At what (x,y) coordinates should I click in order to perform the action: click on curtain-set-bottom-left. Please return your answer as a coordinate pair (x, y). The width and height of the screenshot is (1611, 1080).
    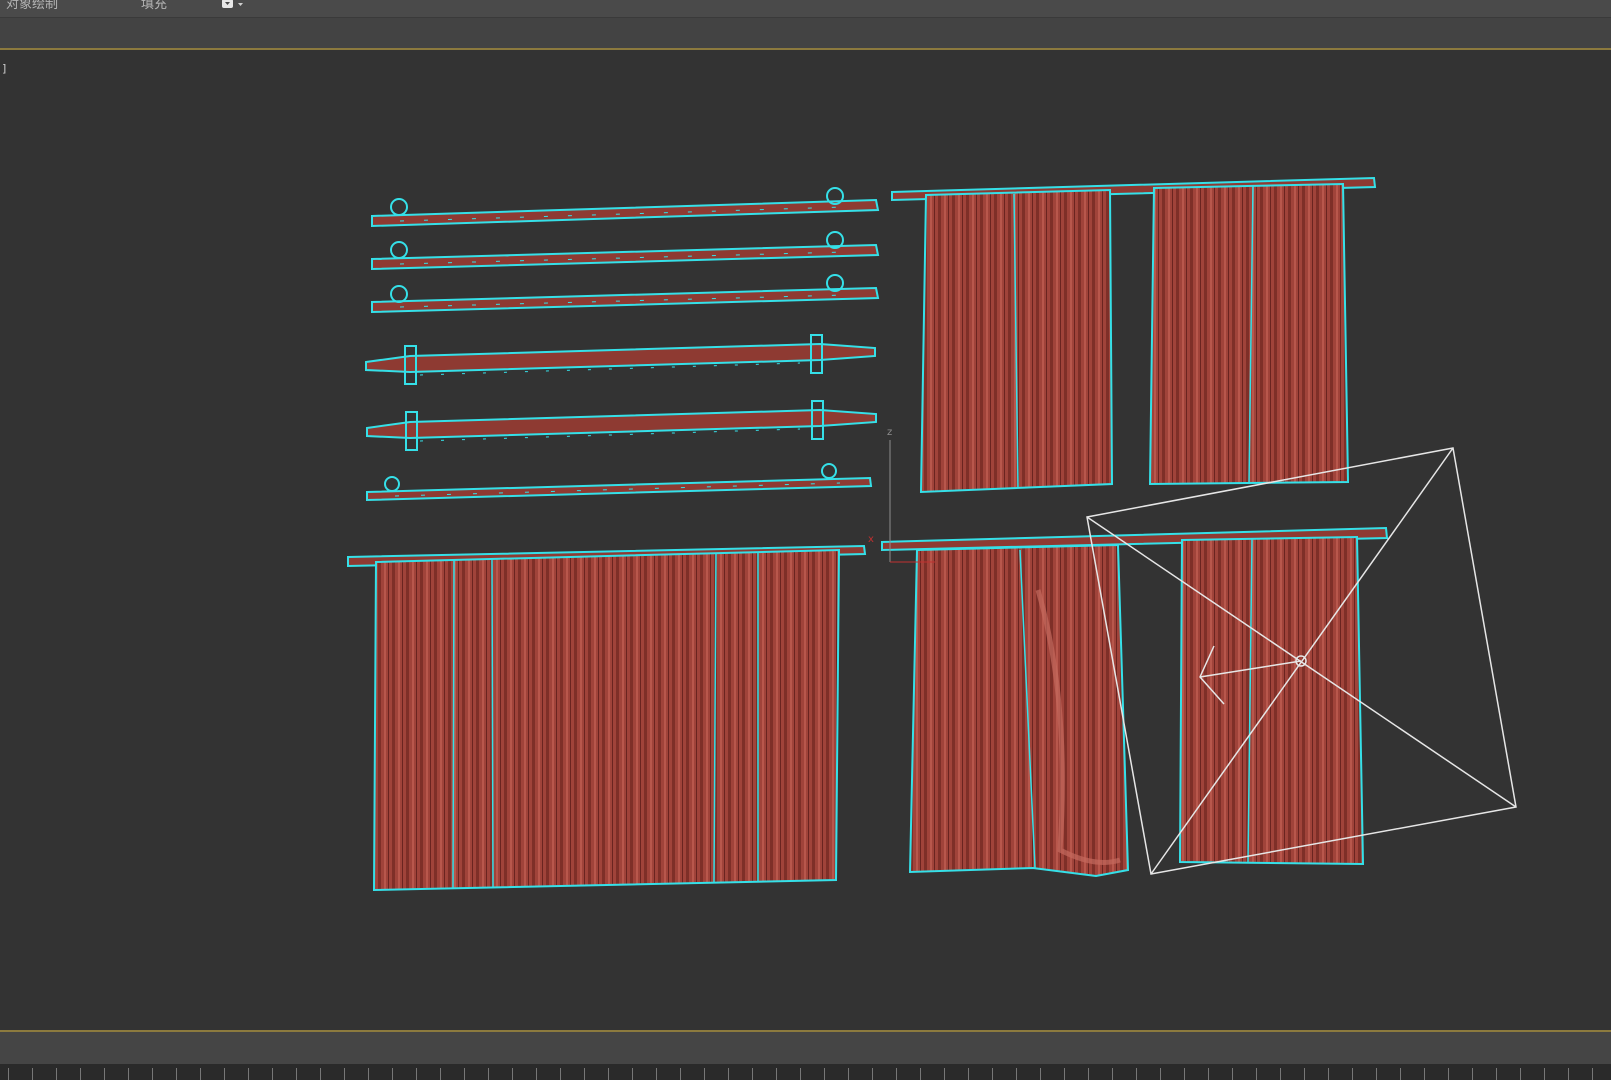
    Looking at the image, I should click on (607, 718).